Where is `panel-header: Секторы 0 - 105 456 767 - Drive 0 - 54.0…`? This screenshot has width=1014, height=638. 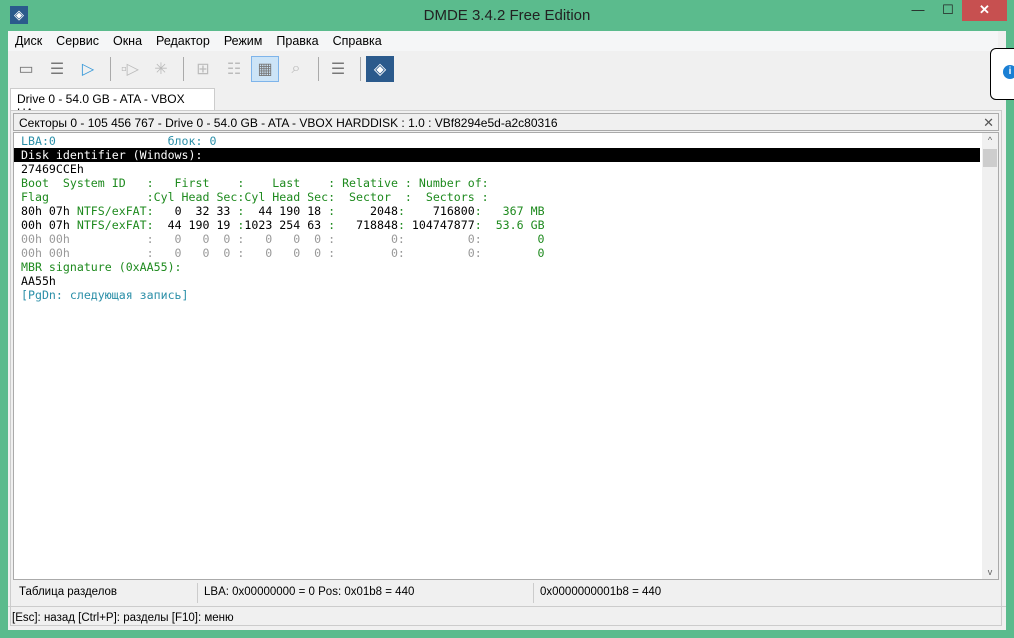 panel-header: Секторы 0 - 105 456 767 - Drive 0 - 54.0… is located at coordinates (506, 122).